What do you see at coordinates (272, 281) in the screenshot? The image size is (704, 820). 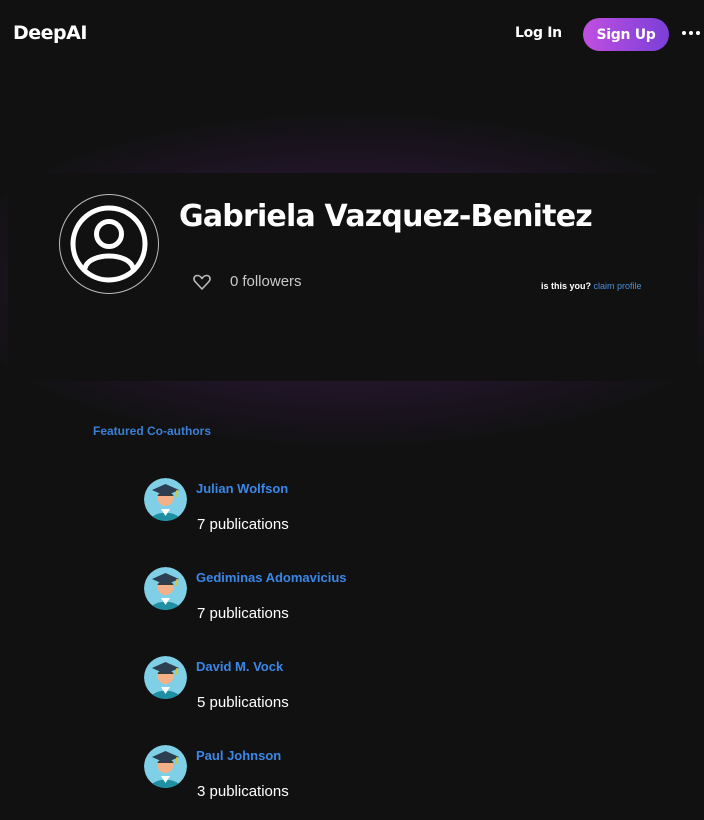 I see `followers-label: followers` at bounding box center [272, 281].